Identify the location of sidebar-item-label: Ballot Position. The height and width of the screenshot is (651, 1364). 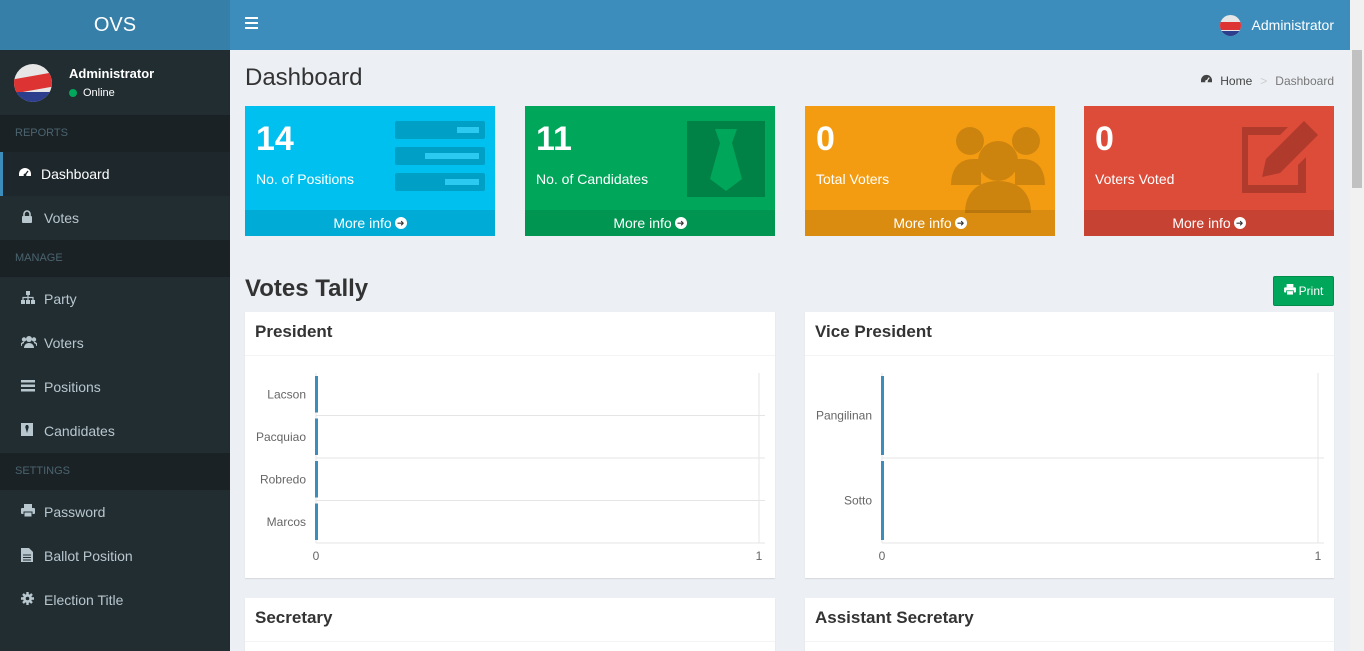
(88, 556).